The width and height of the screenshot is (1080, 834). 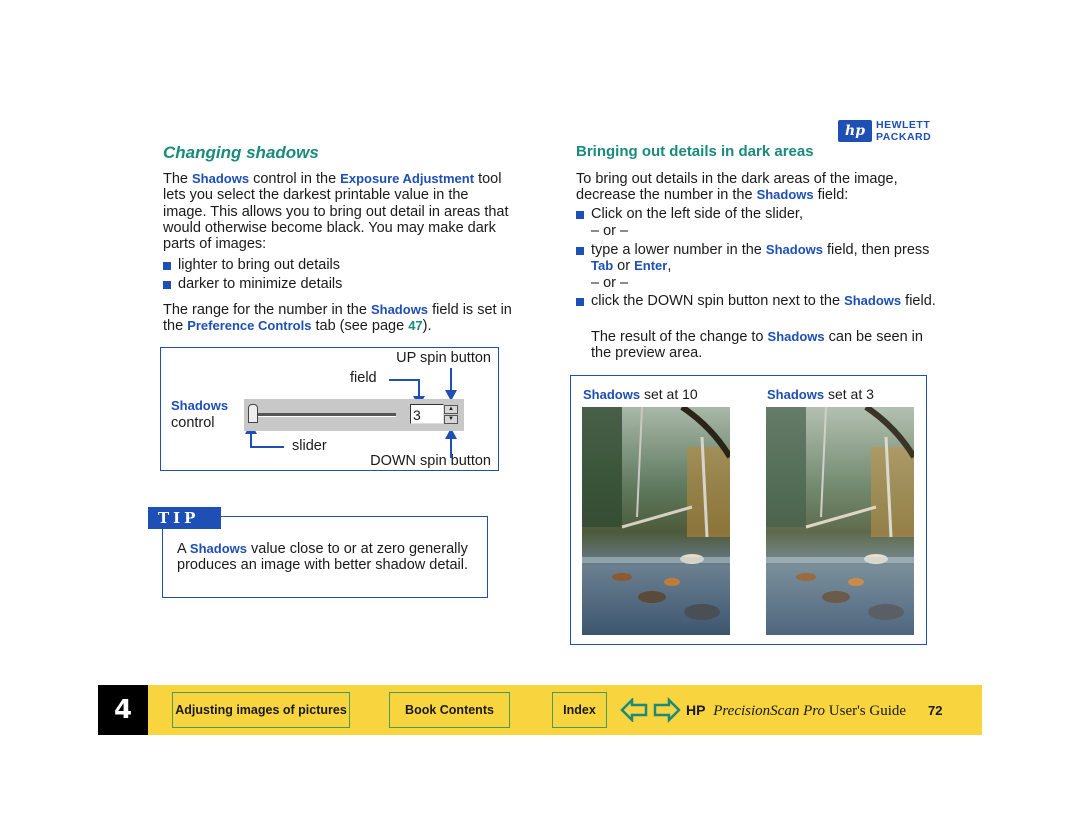 I want to click on section-title-changing-shadows: Changing shadows, so click(x=241, y=152).